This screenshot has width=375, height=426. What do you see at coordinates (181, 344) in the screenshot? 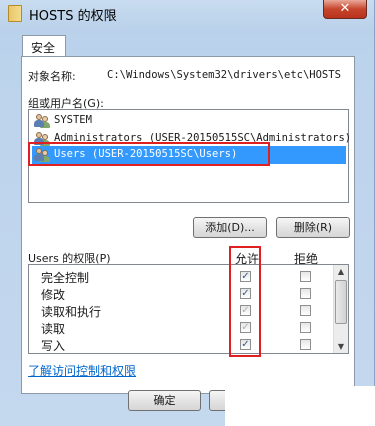
I see `permission-row: 写入 ✓` at bounding box center [181, 344].